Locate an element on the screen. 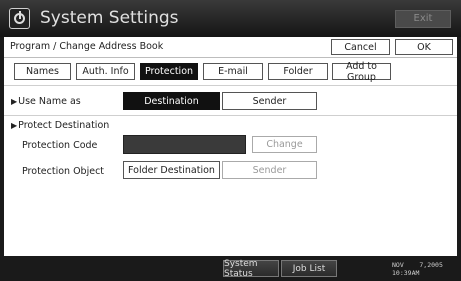 The width and height of the screenshot is (461, 281). protect-destination-heading: ▶Protect Destination is located at coordinates (60, 126).